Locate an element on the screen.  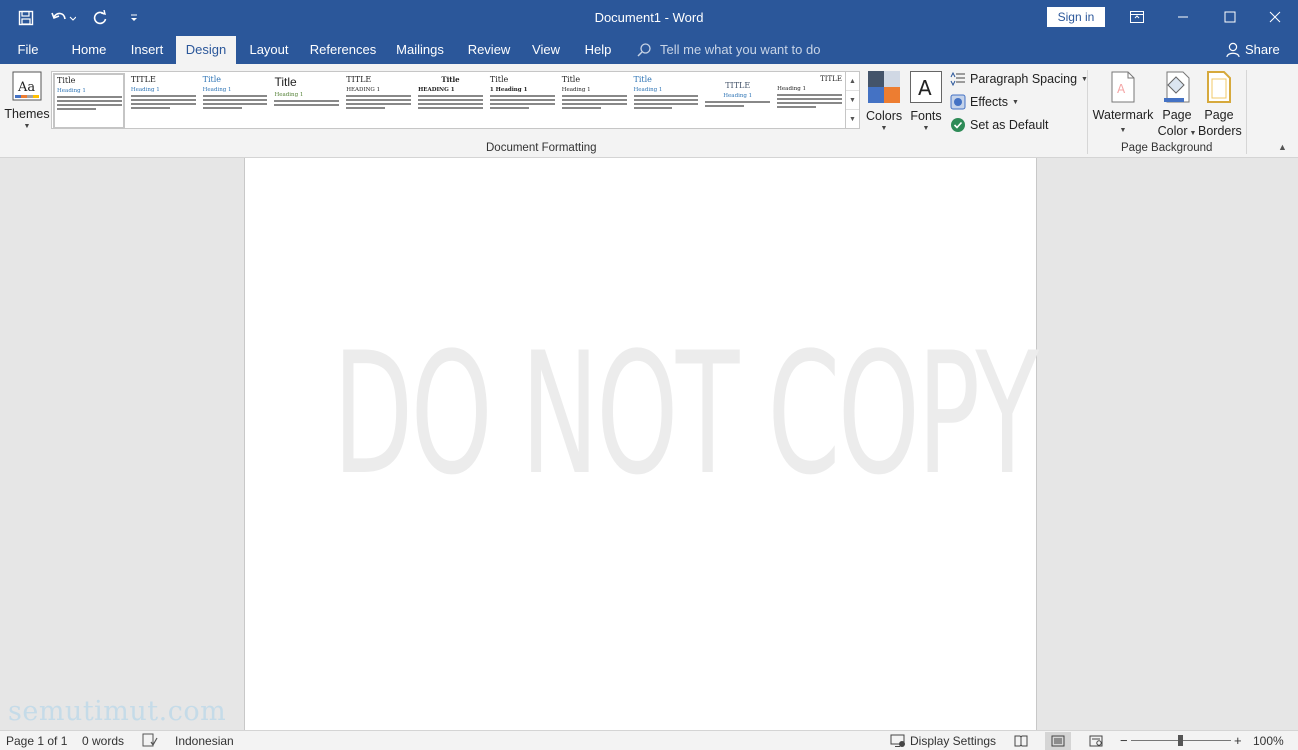
paragraph-spacing-label: Paragraph Spacing is located at coordinates (1024, 79).